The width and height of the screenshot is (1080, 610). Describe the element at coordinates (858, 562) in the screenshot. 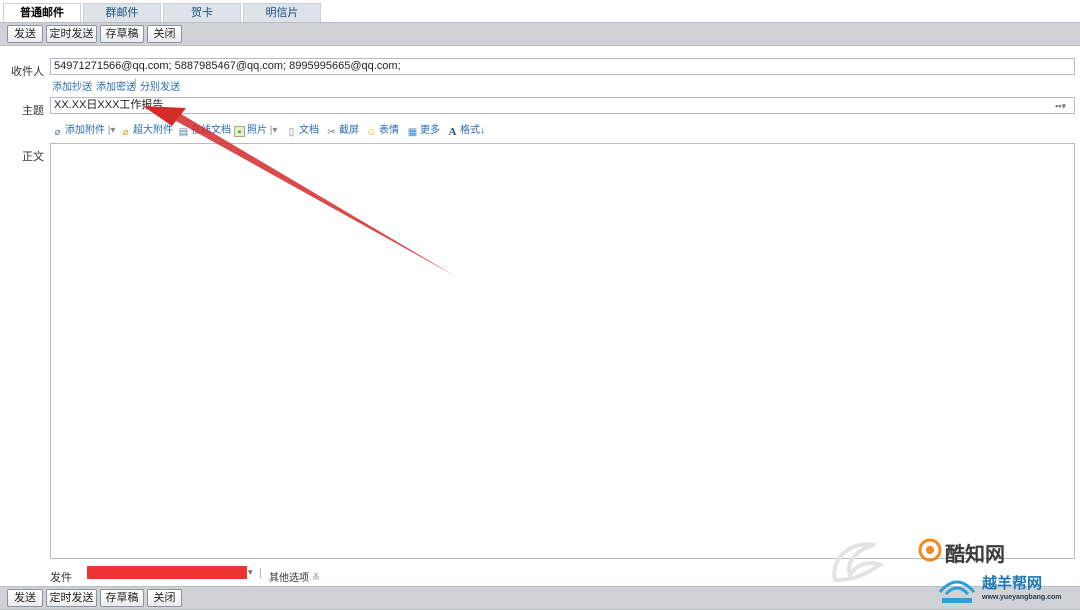

I see `watermark-swirl-logo` at that location.